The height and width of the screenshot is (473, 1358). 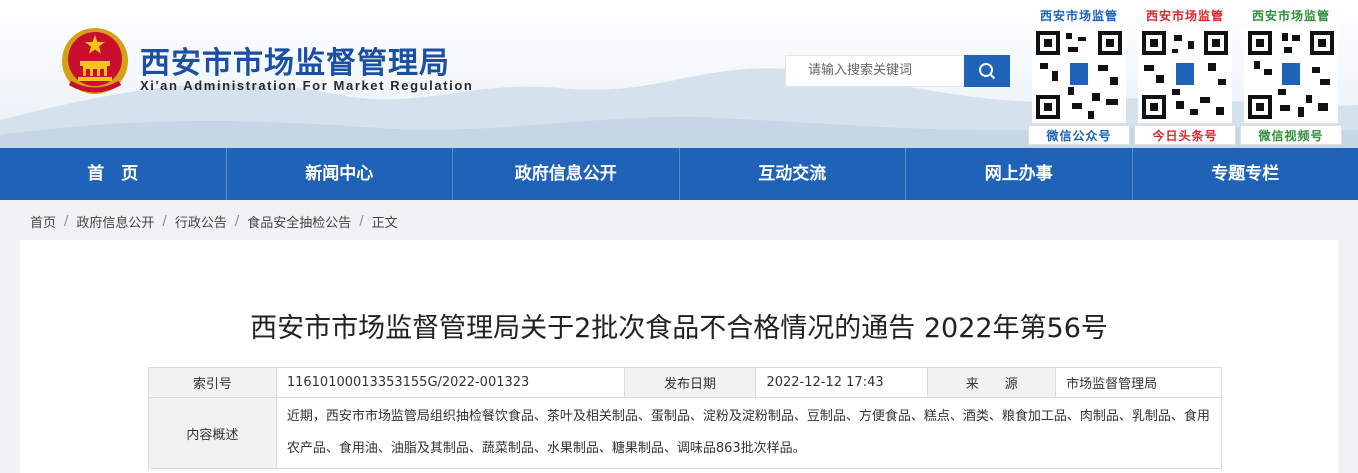 What do you see at coordinates (875, 71) in the screenshot?
I see `search-input: 请输入搜索关键词` at bounding box center [875, 71].